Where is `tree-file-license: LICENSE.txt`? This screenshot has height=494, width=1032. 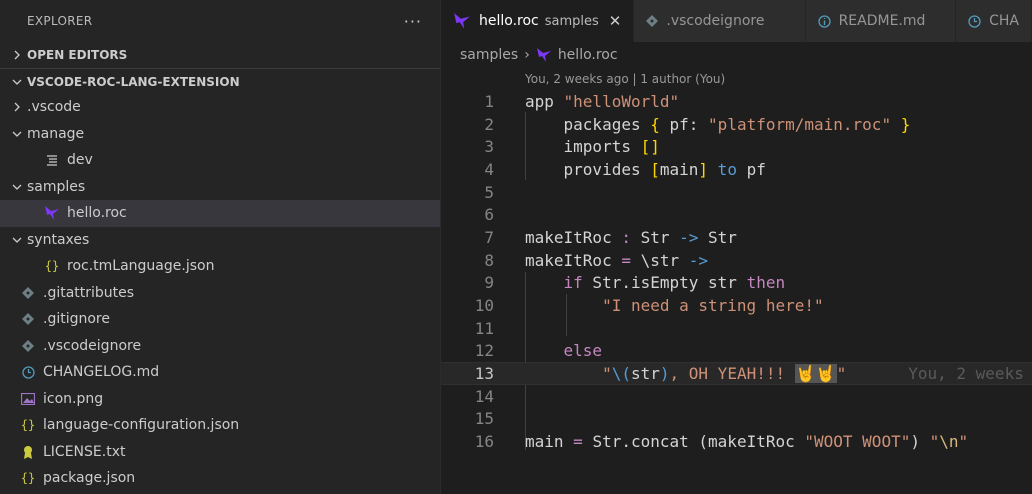 tree-file-license: LICENSE.txt is located at coordinates (220, 452).